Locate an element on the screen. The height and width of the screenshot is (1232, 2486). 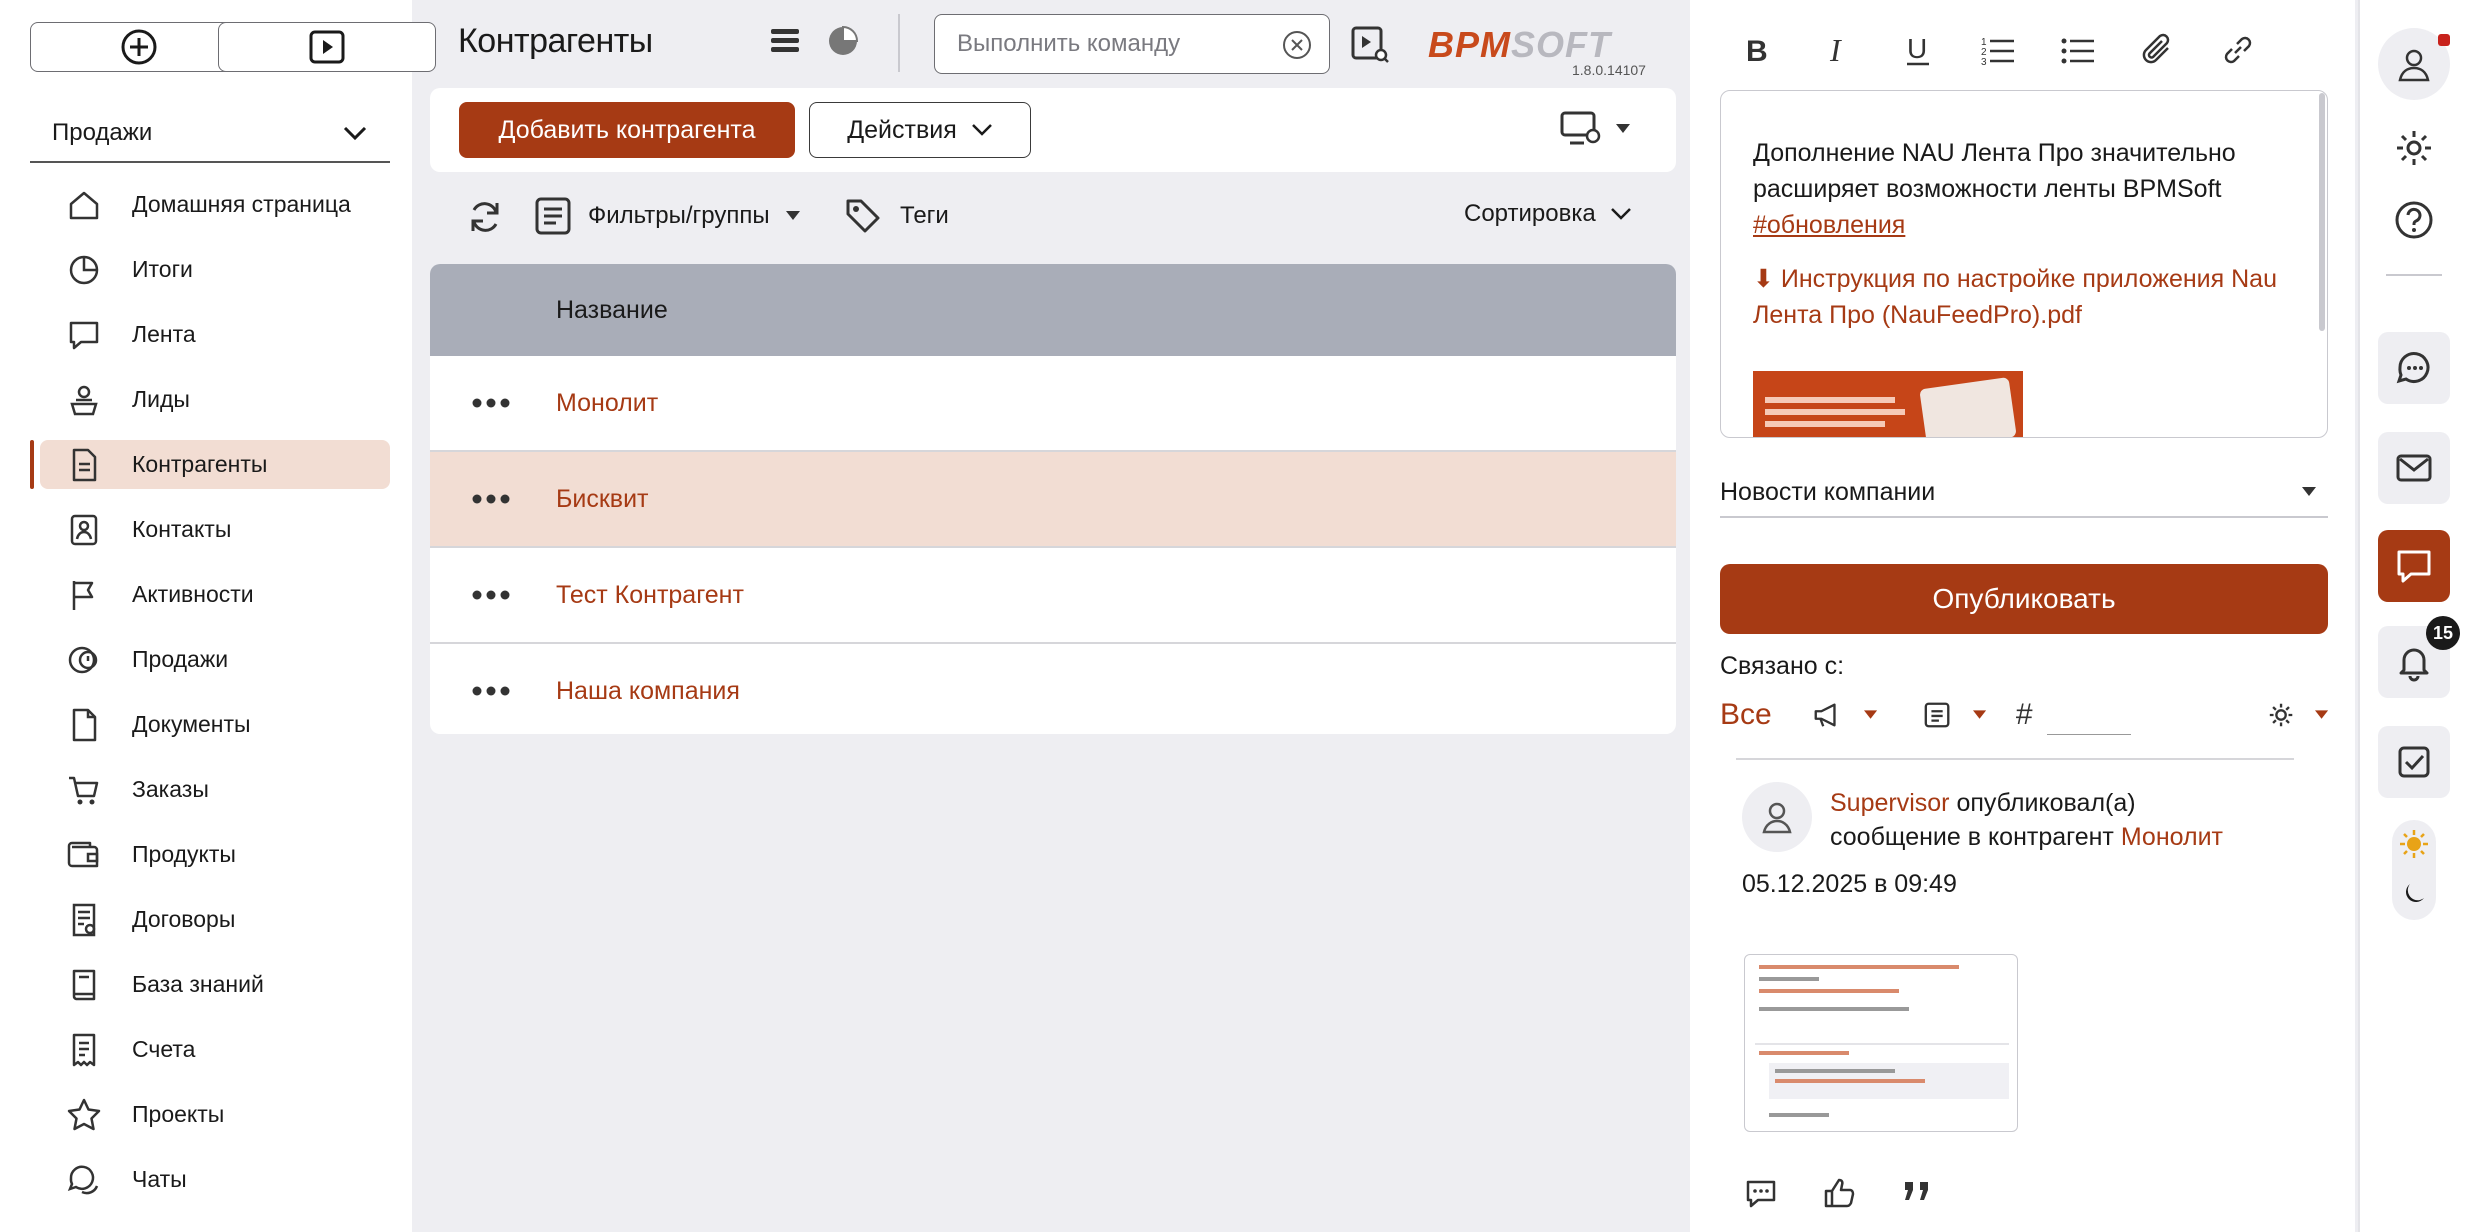
attach-icon is located at coordinates (2158, 50).